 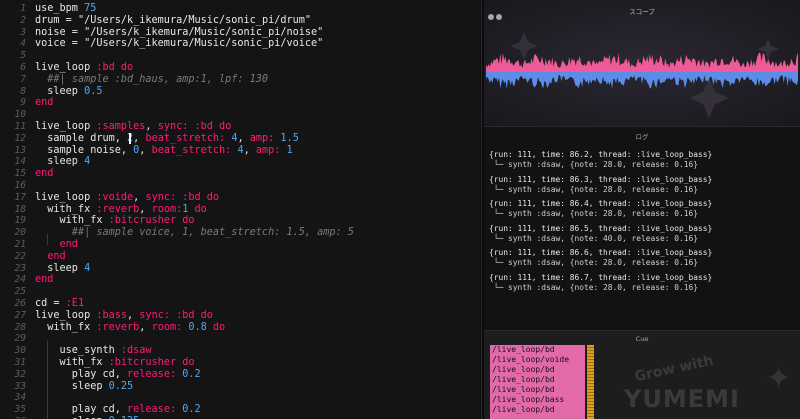 I want to click on code-line: with_fx :reverb, room:1 do, so click(x=257, y=210).